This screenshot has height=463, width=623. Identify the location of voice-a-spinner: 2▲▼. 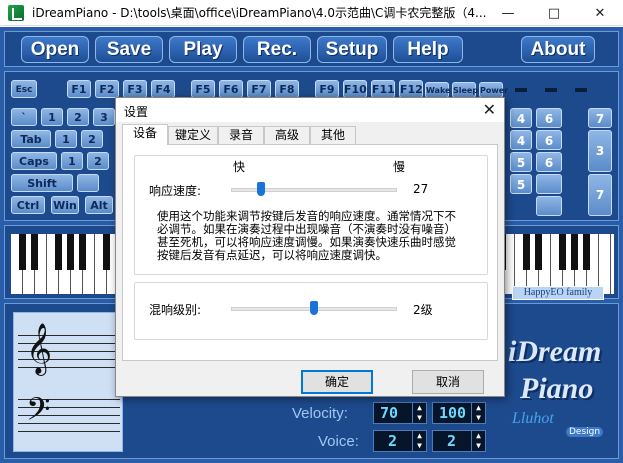
(400, 441).